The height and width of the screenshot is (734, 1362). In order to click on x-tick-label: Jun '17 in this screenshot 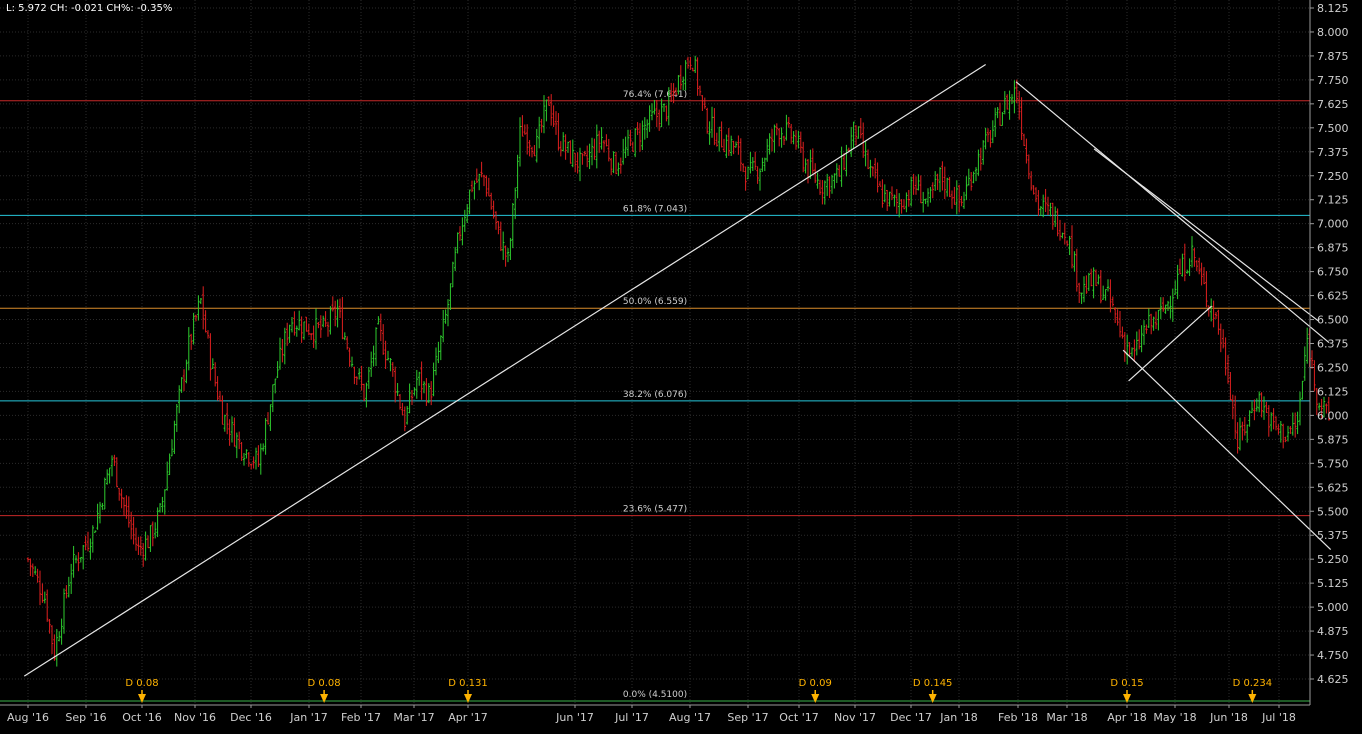, I will do `click(574, 717)`.